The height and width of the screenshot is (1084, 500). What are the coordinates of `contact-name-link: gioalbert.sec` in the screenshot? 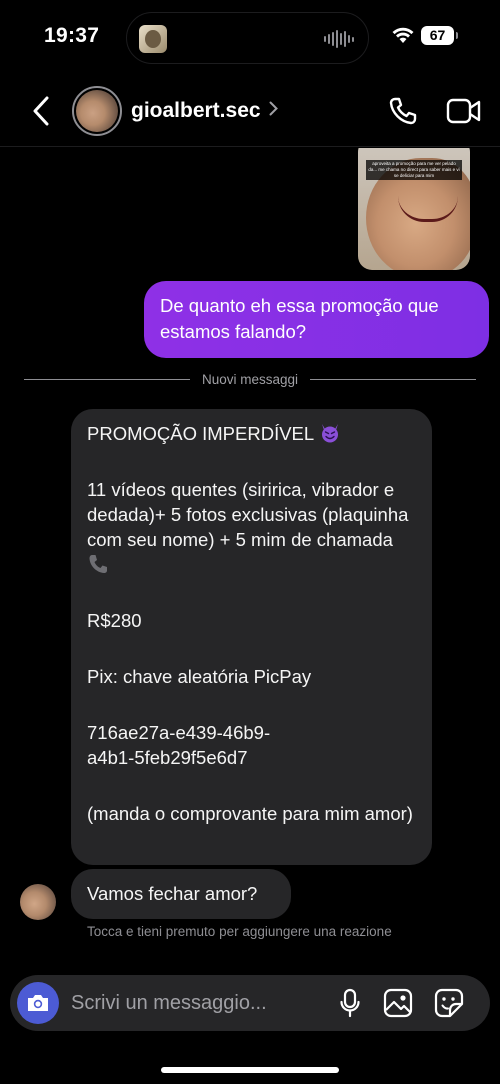 It's located at (204, 111).